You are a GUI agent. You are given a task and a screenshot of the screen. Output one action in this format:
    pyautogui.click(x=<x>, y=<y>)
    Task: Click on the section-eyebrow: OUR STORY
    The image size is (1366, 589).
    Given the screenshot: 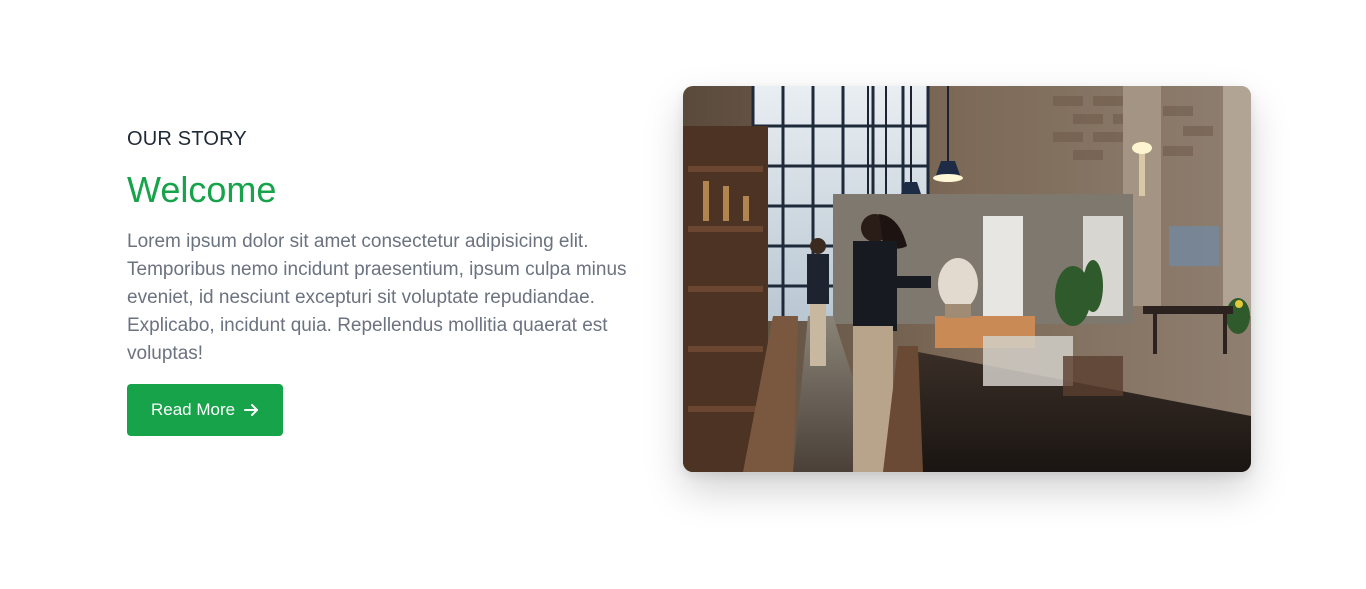 What is the action you would take?
    pyautogui.click(x=187, y=139)
    